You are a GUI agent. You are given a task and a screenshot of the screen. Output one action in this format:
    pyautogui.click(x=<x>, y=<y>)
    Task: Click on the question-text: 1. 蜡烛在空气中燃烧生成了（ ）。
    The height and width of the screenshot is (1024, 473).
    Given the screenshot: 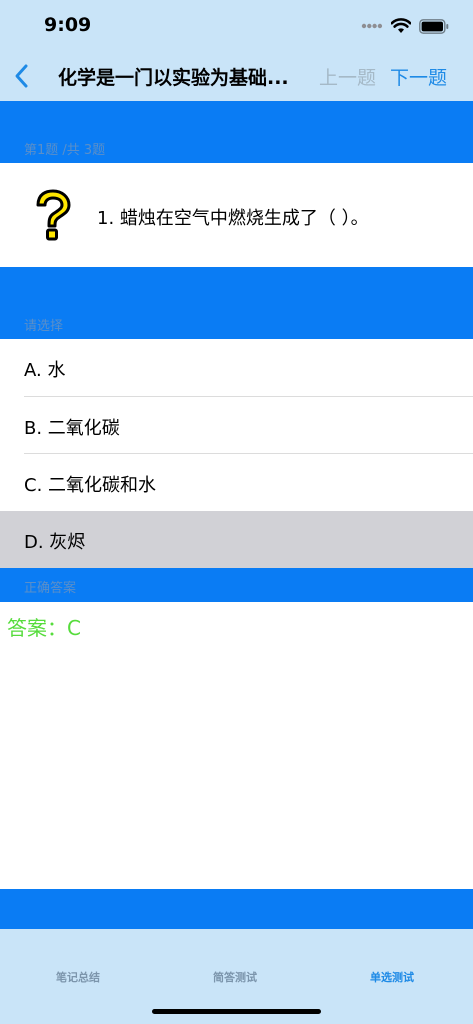 What is the action you would take?
    pyautogui.click(x=233, y=218)
    